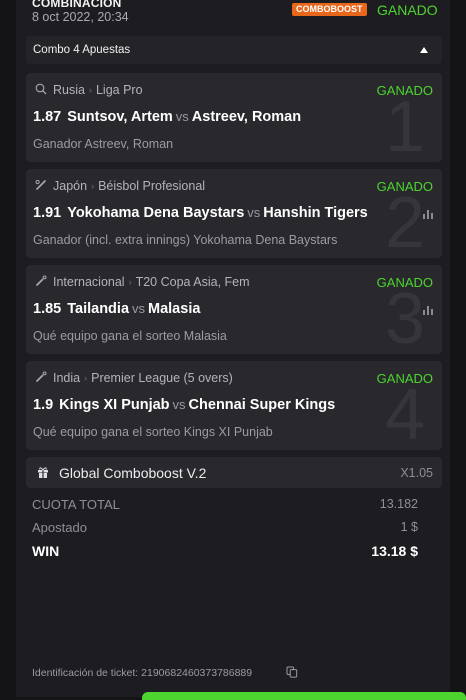 The image size is (466, 700). Describe the element at coordinates (192, 282) in the screenshot. I see `league-name: T20 Copa Asia, Fem` at that location.